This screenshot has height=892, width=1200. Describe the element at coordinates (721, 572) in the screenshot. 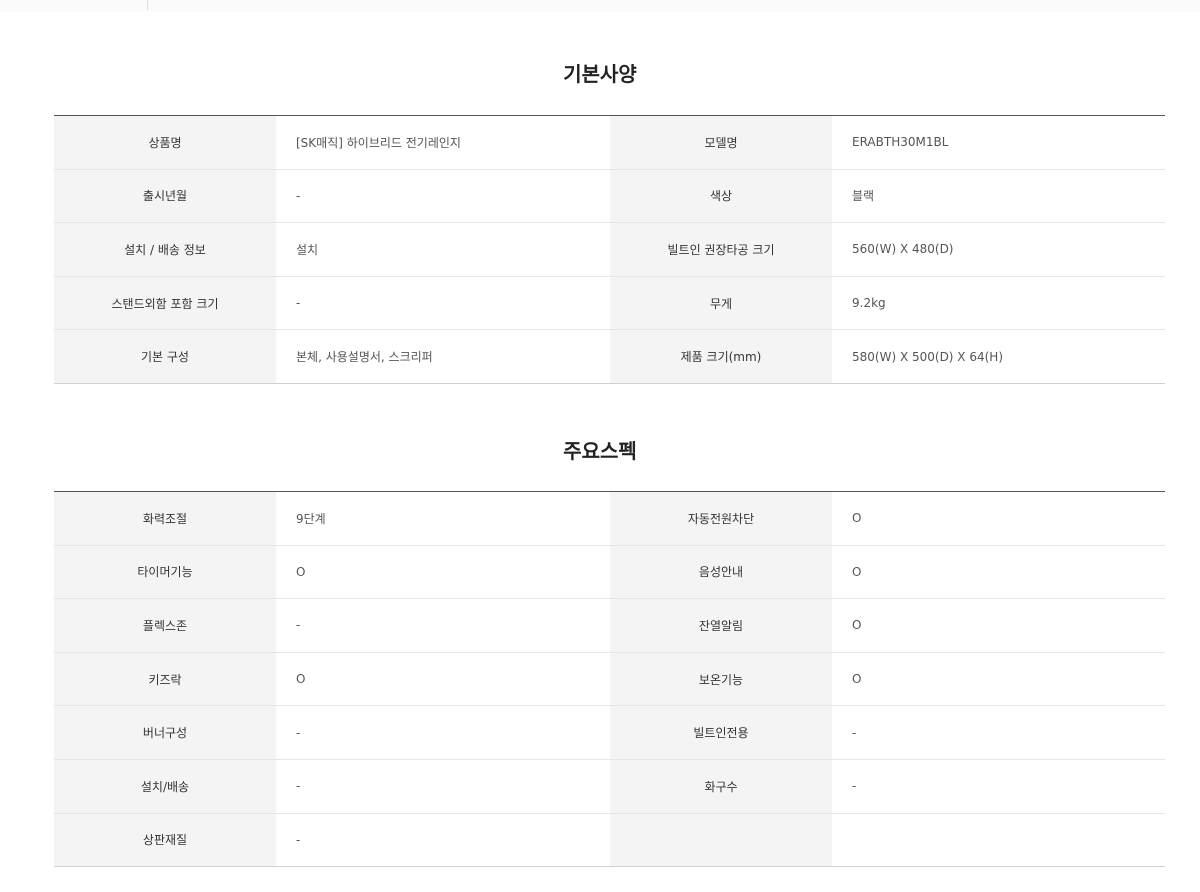

I see `spec-label: 음성안내` at that location.